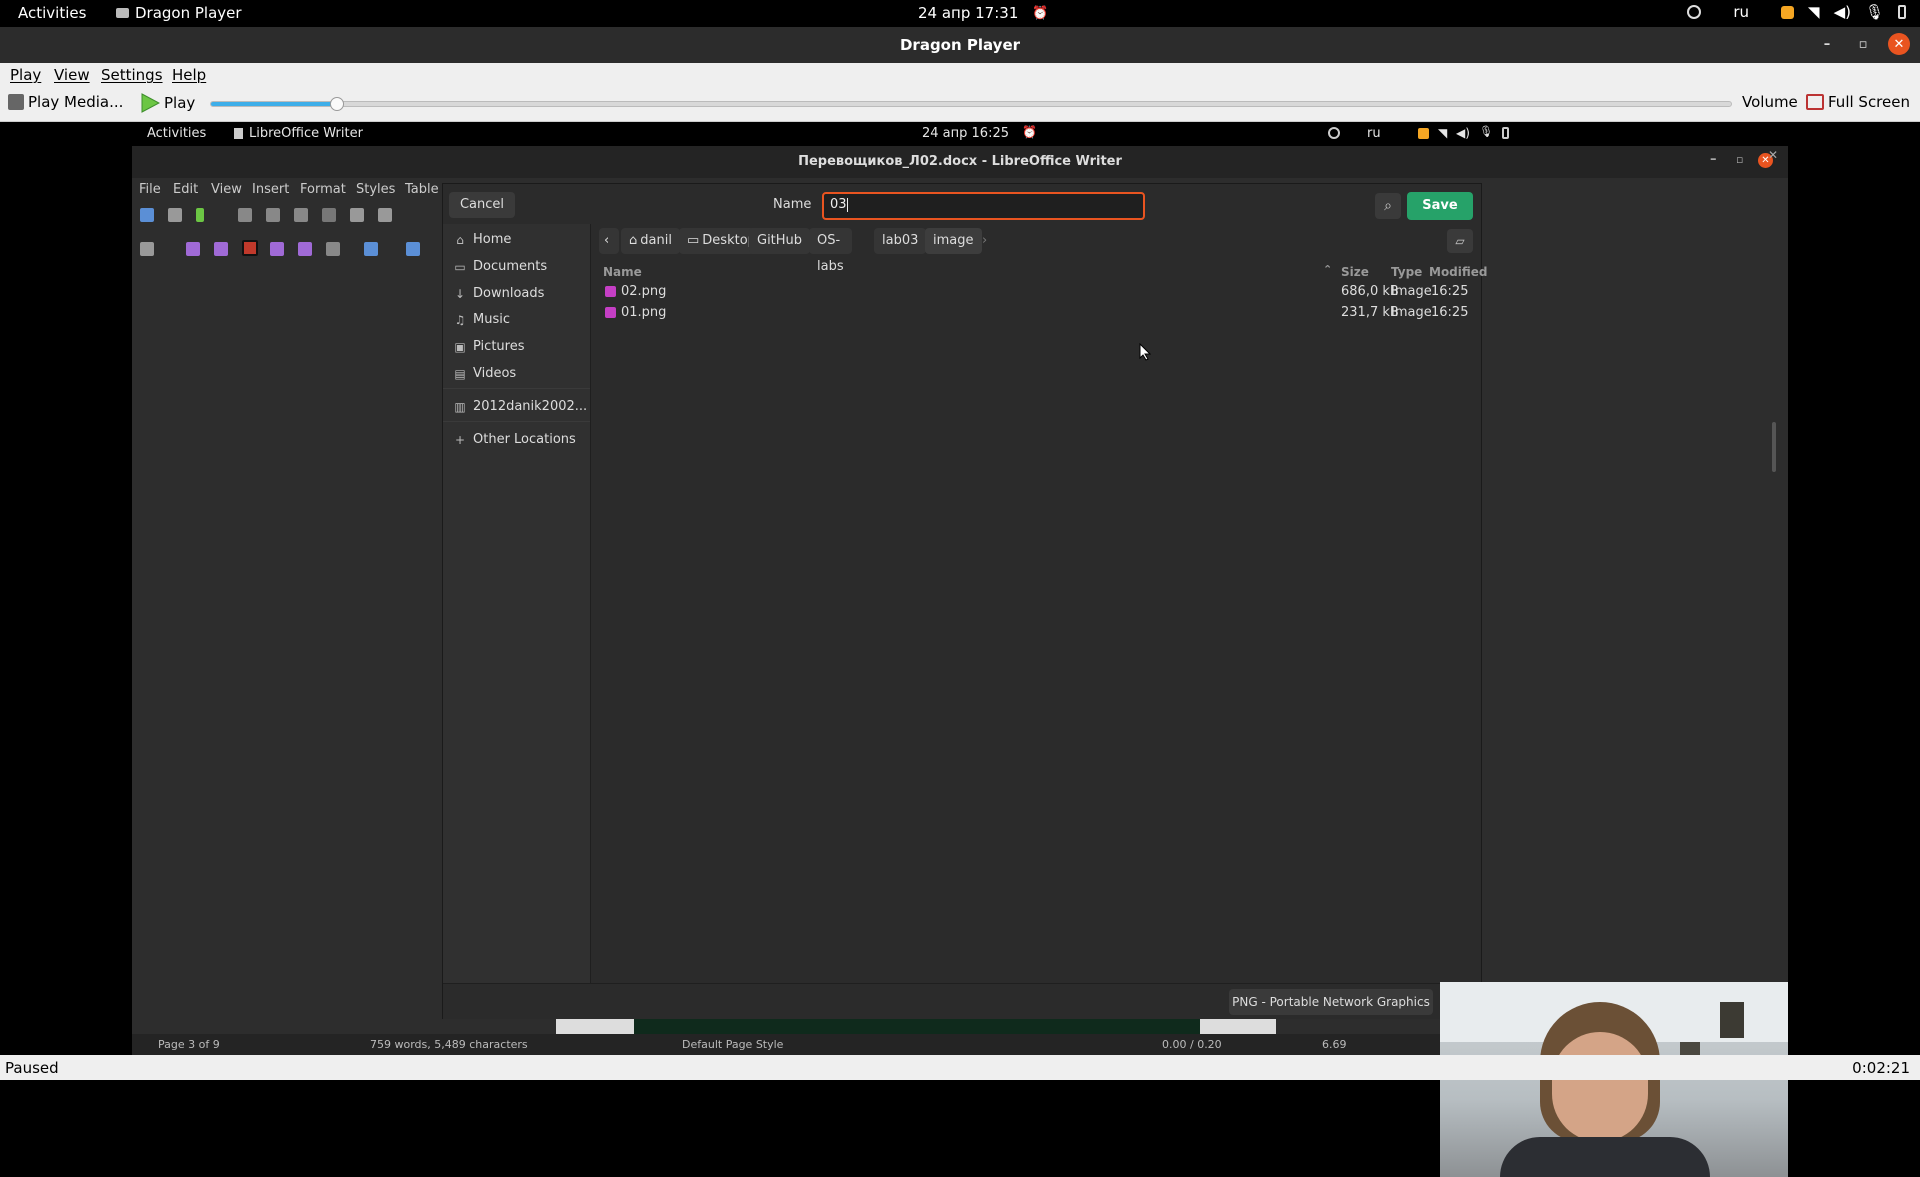 This screenshot has width=1920, height=1177. Describe the element at coordinates (277, 249) in the screenshot. I see `wrap-left-icon` at that location.